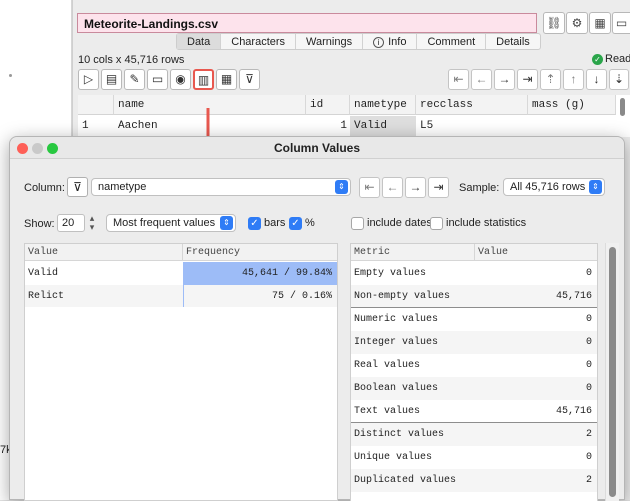 The width and height of the screenshot is (630, 501). I want to click on metric-cell: Numeric values, so click(396, 319).